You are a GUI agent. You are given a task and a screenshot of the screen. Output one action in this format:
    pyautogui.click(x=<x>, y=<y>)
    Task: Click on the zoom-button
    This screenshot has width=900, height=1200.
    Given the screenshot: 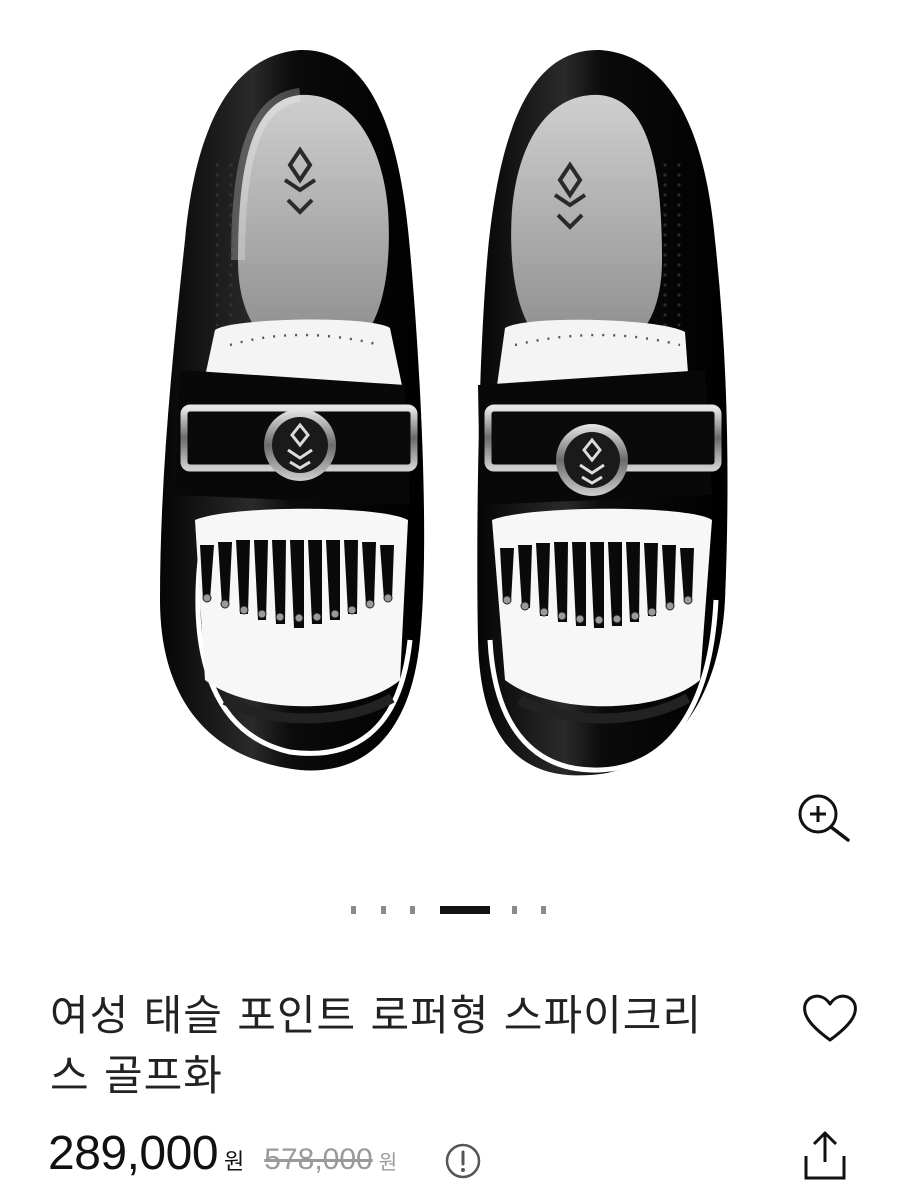 What is the action you would take?
    pyautogui.click(x=826, y=817)
    